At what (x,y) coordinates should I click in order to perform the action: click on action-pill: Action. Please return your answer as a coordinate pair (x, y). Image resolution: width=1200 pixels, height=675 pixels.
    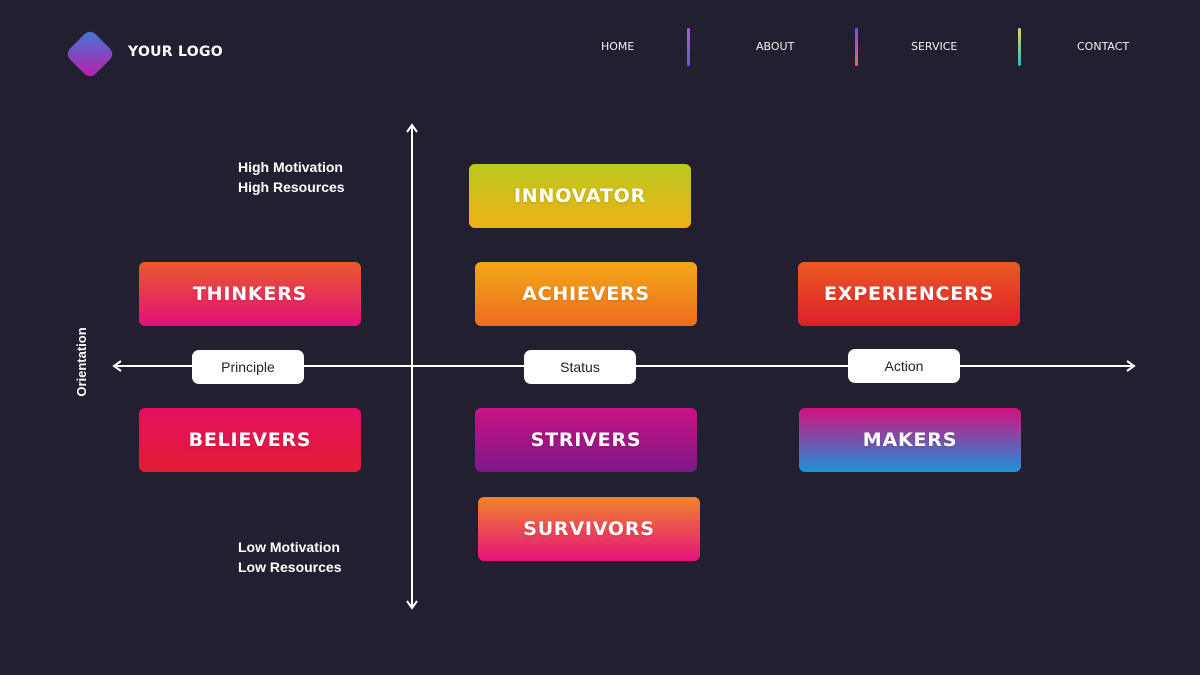
    Looking at the image, I should click on (904, 366).